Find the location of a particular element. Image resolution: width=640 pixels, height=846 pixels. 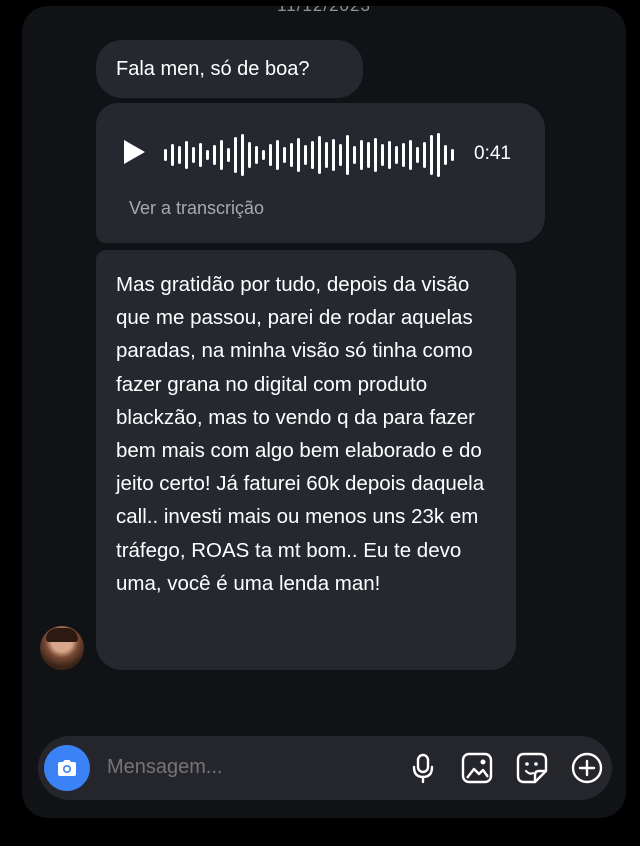

voice-message-bubble: 0:41 Ver a transcrição is located at coordinates (320, 173).